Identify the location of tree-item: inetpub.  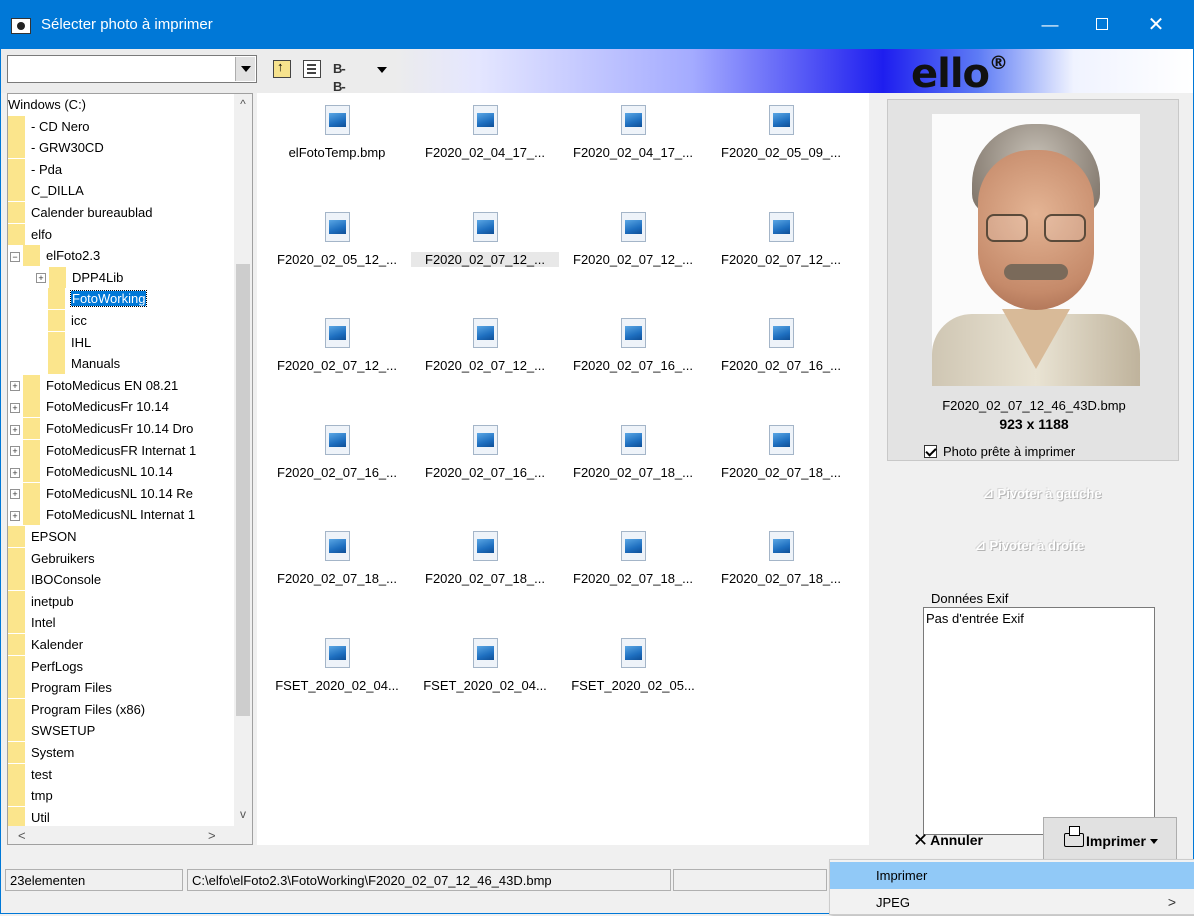
(41, 601).